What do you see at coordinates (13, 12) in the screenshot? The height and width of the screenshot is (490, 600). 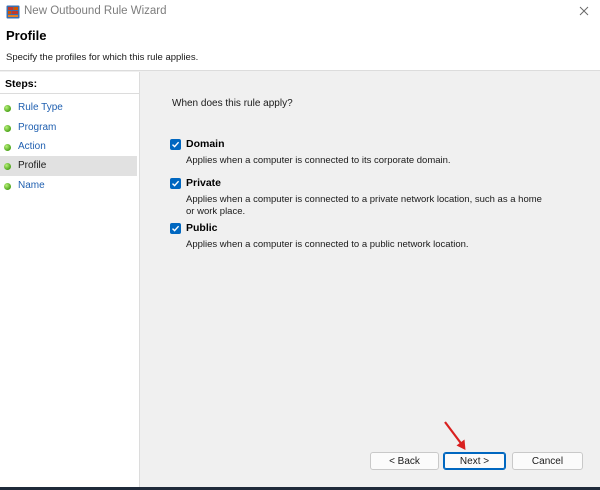 I see `firewall-icon` at bounding box center [13, 12].